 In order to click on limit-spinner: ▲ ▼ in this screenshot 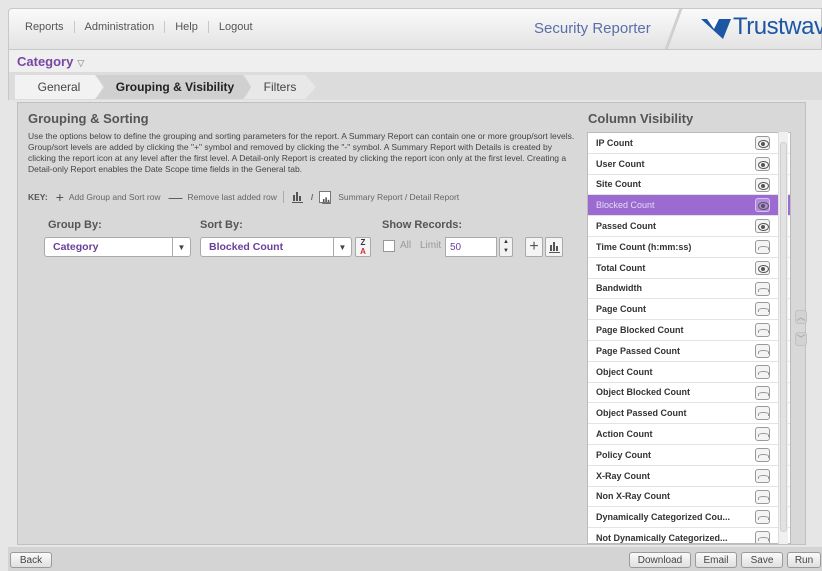, I will do `click(506, 247)`.